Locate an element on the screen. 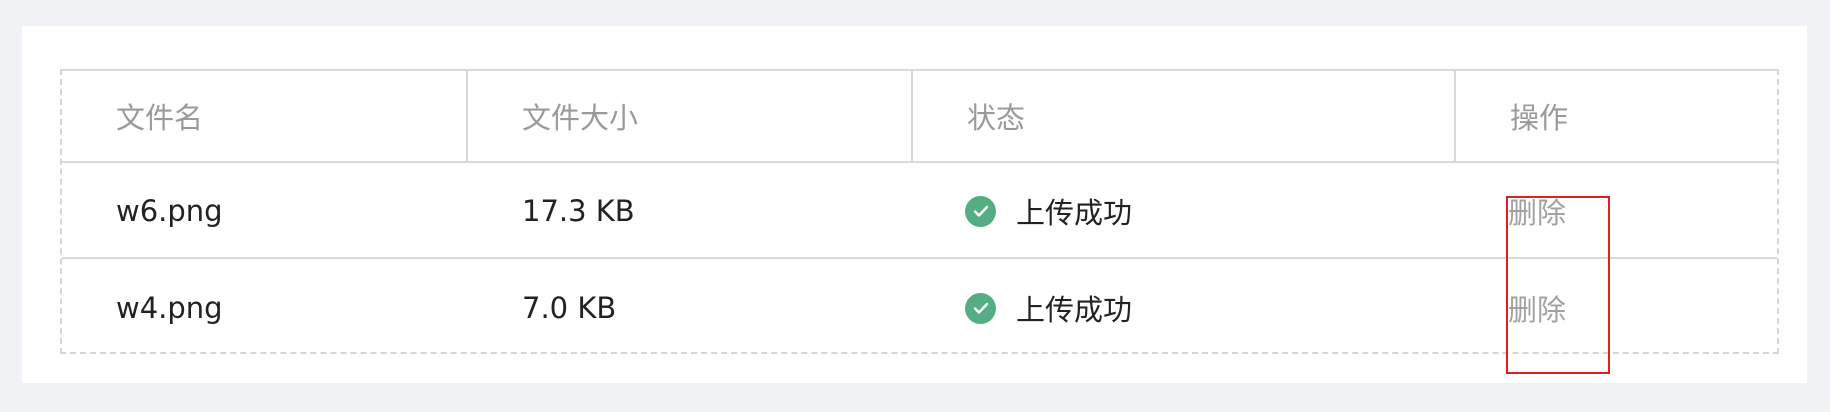  file-name: w6.png is located at coordinates (169, 211).